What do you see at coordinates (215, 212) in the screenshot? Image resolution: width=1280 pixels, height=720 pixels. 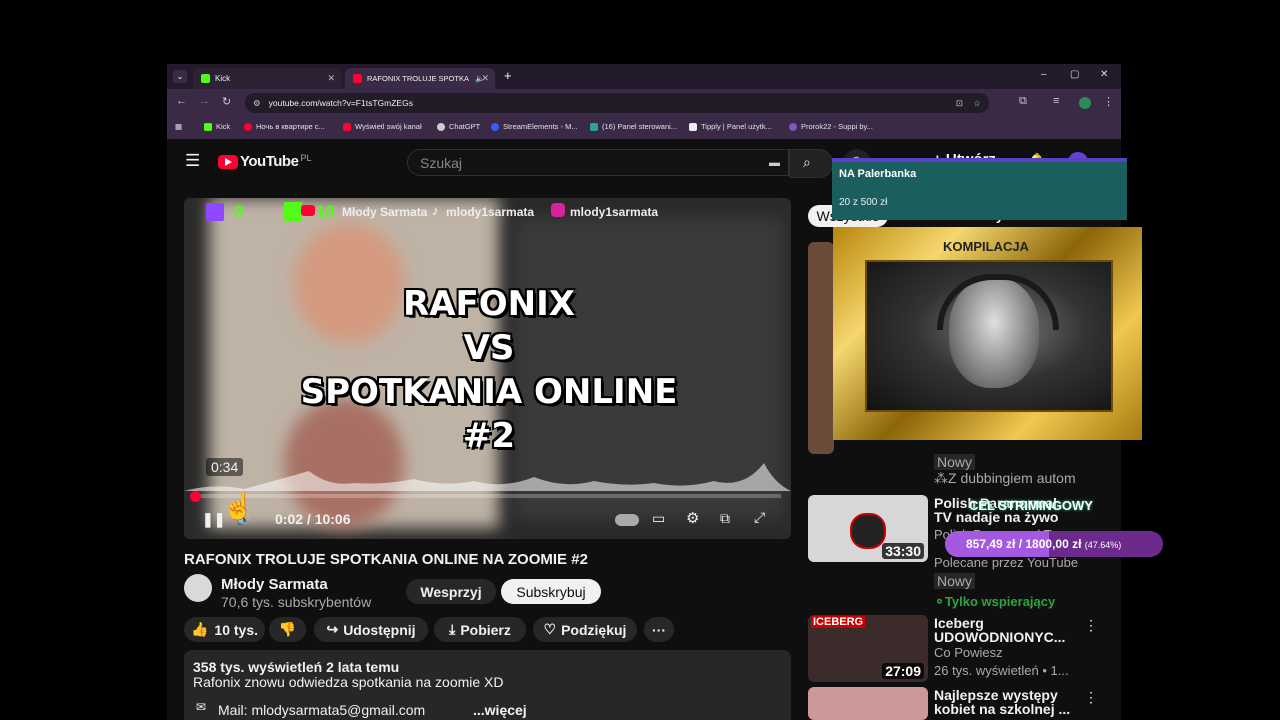 I see `twitch-icon` at bounding box center [215, 212].